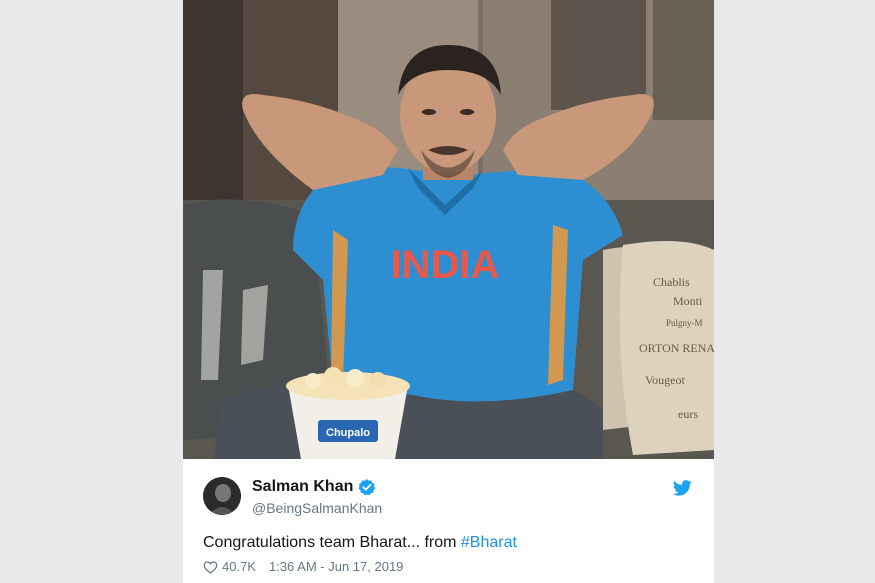 The height and width of the screenshot is (583, 875). Describe the element at coordinates (688, 414) in the screenshot. I see `pillow-line: eurs` at that location.